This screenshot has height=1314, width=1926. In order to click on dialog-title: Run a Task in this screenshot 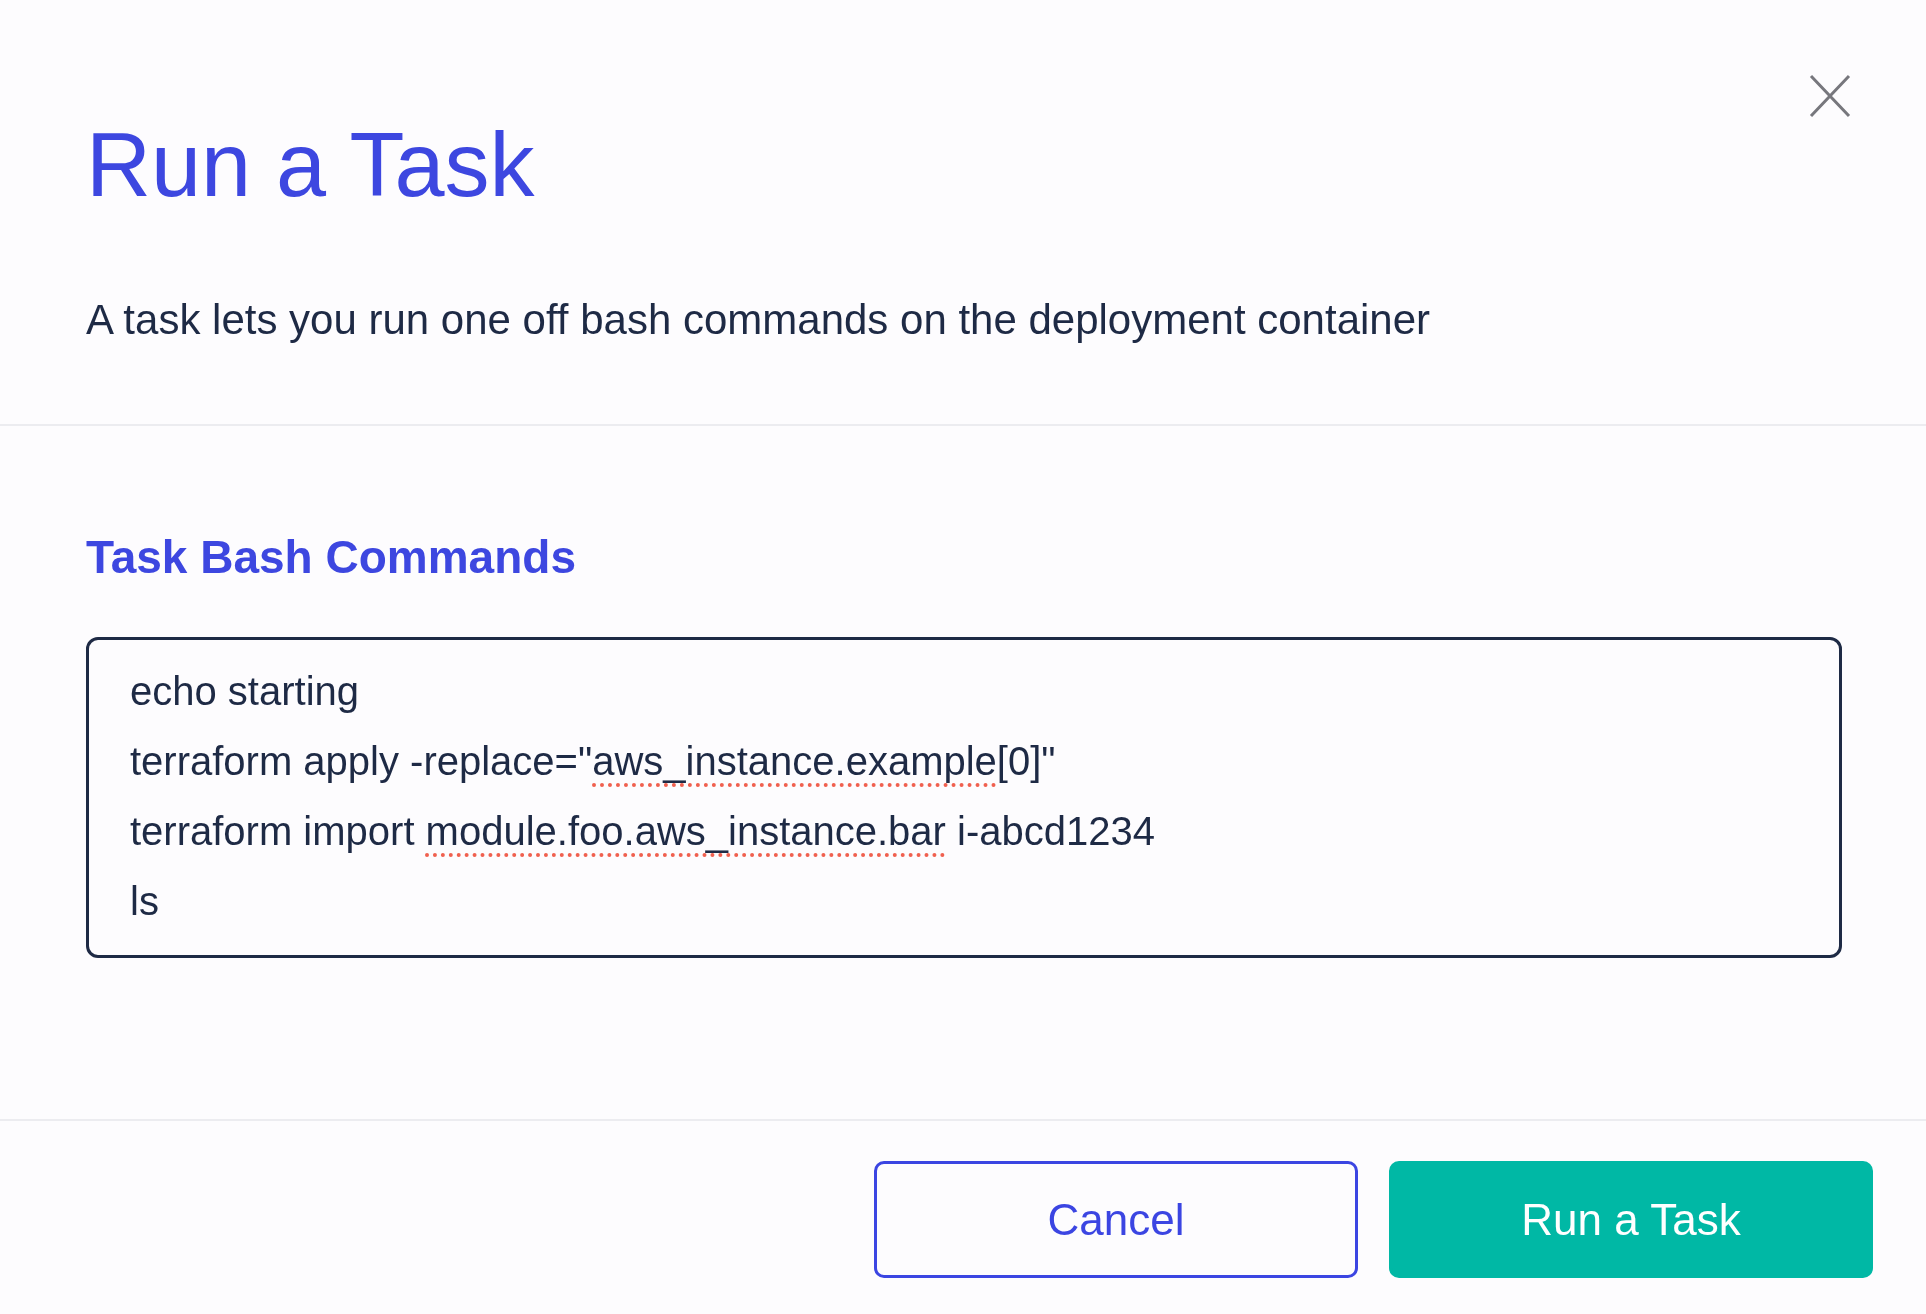, I will do `click(310, 165)`.